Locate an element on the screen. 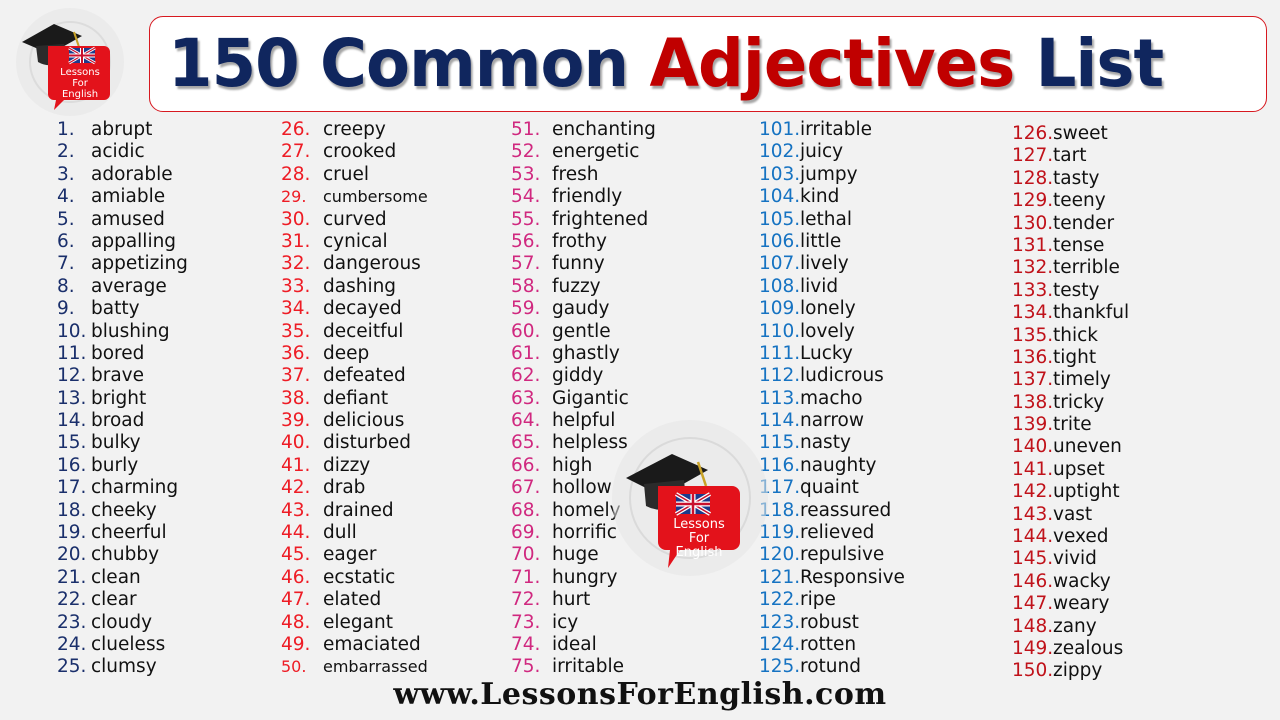 The width and height of the screenshot is (1280, 720). item-word: zealous is located at coordinates (1088, 648).